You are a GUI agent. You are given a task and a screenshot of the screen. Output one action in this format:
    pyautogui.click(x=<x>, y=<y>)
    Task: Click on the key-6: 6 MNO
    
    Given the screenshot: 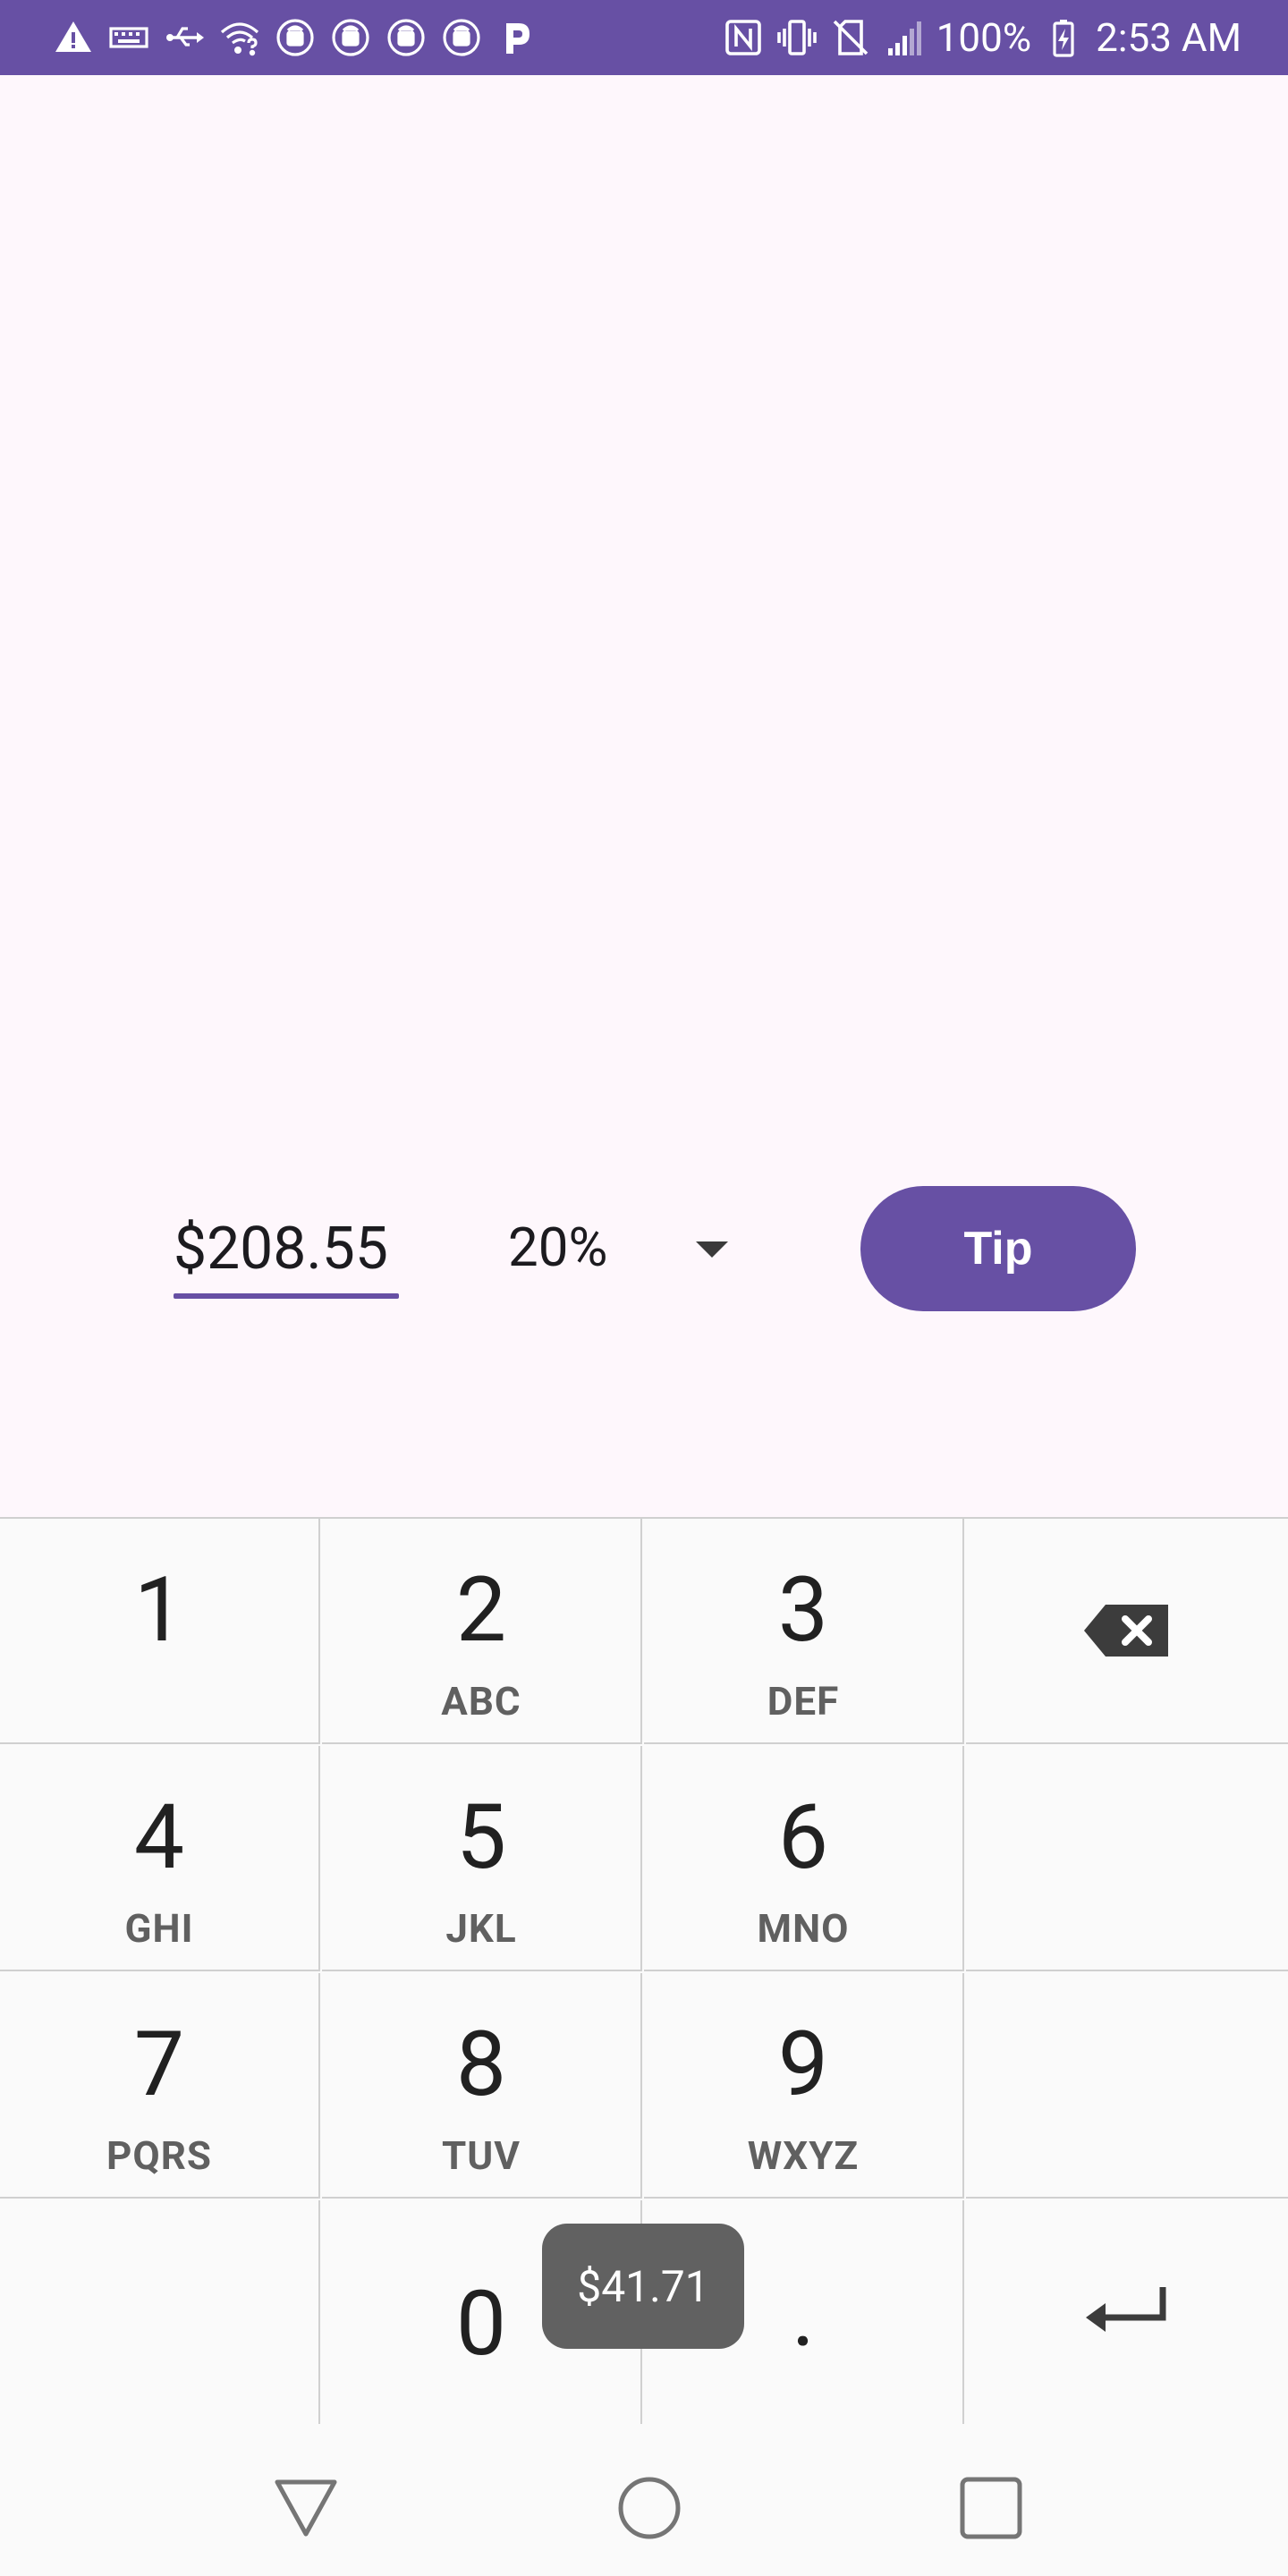 What is the action you would take?
    pyautogui.click(x=804, y=1858)
    